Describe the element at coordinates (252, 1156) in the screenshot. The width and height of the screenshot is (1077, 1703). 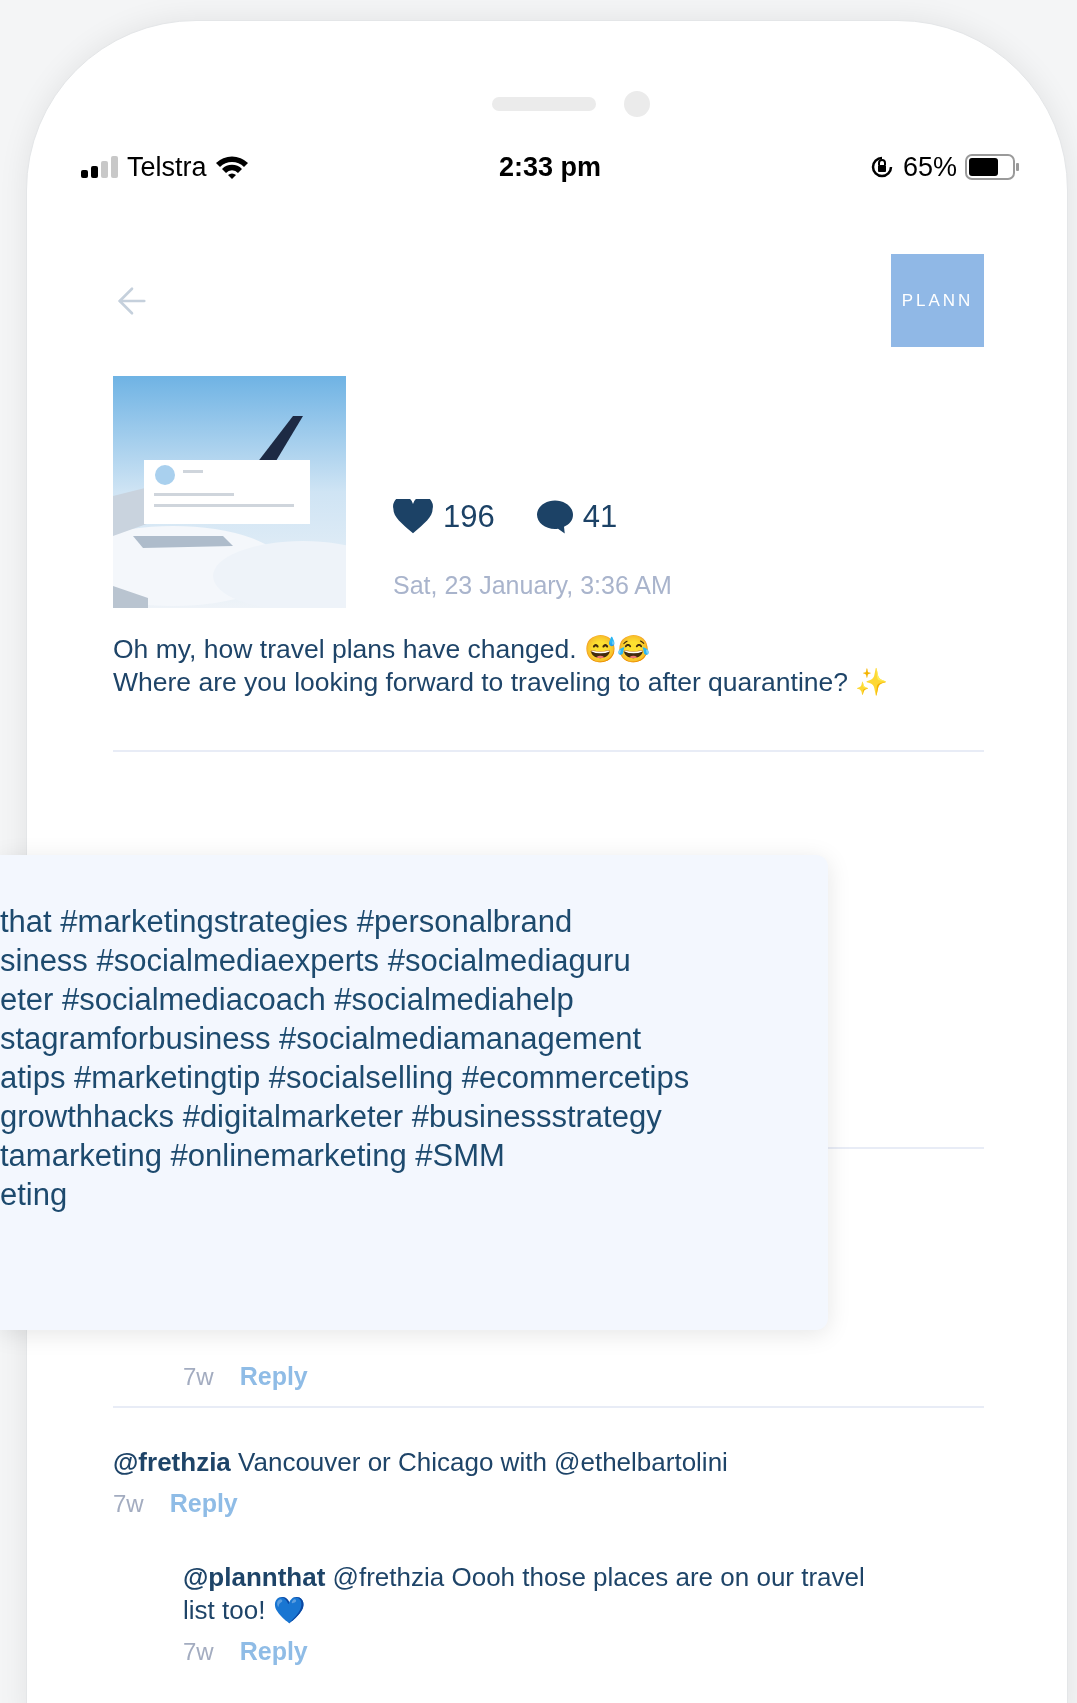
I see `hashtag-line: tamarketing #onlinemarketing #SMM` at that location.